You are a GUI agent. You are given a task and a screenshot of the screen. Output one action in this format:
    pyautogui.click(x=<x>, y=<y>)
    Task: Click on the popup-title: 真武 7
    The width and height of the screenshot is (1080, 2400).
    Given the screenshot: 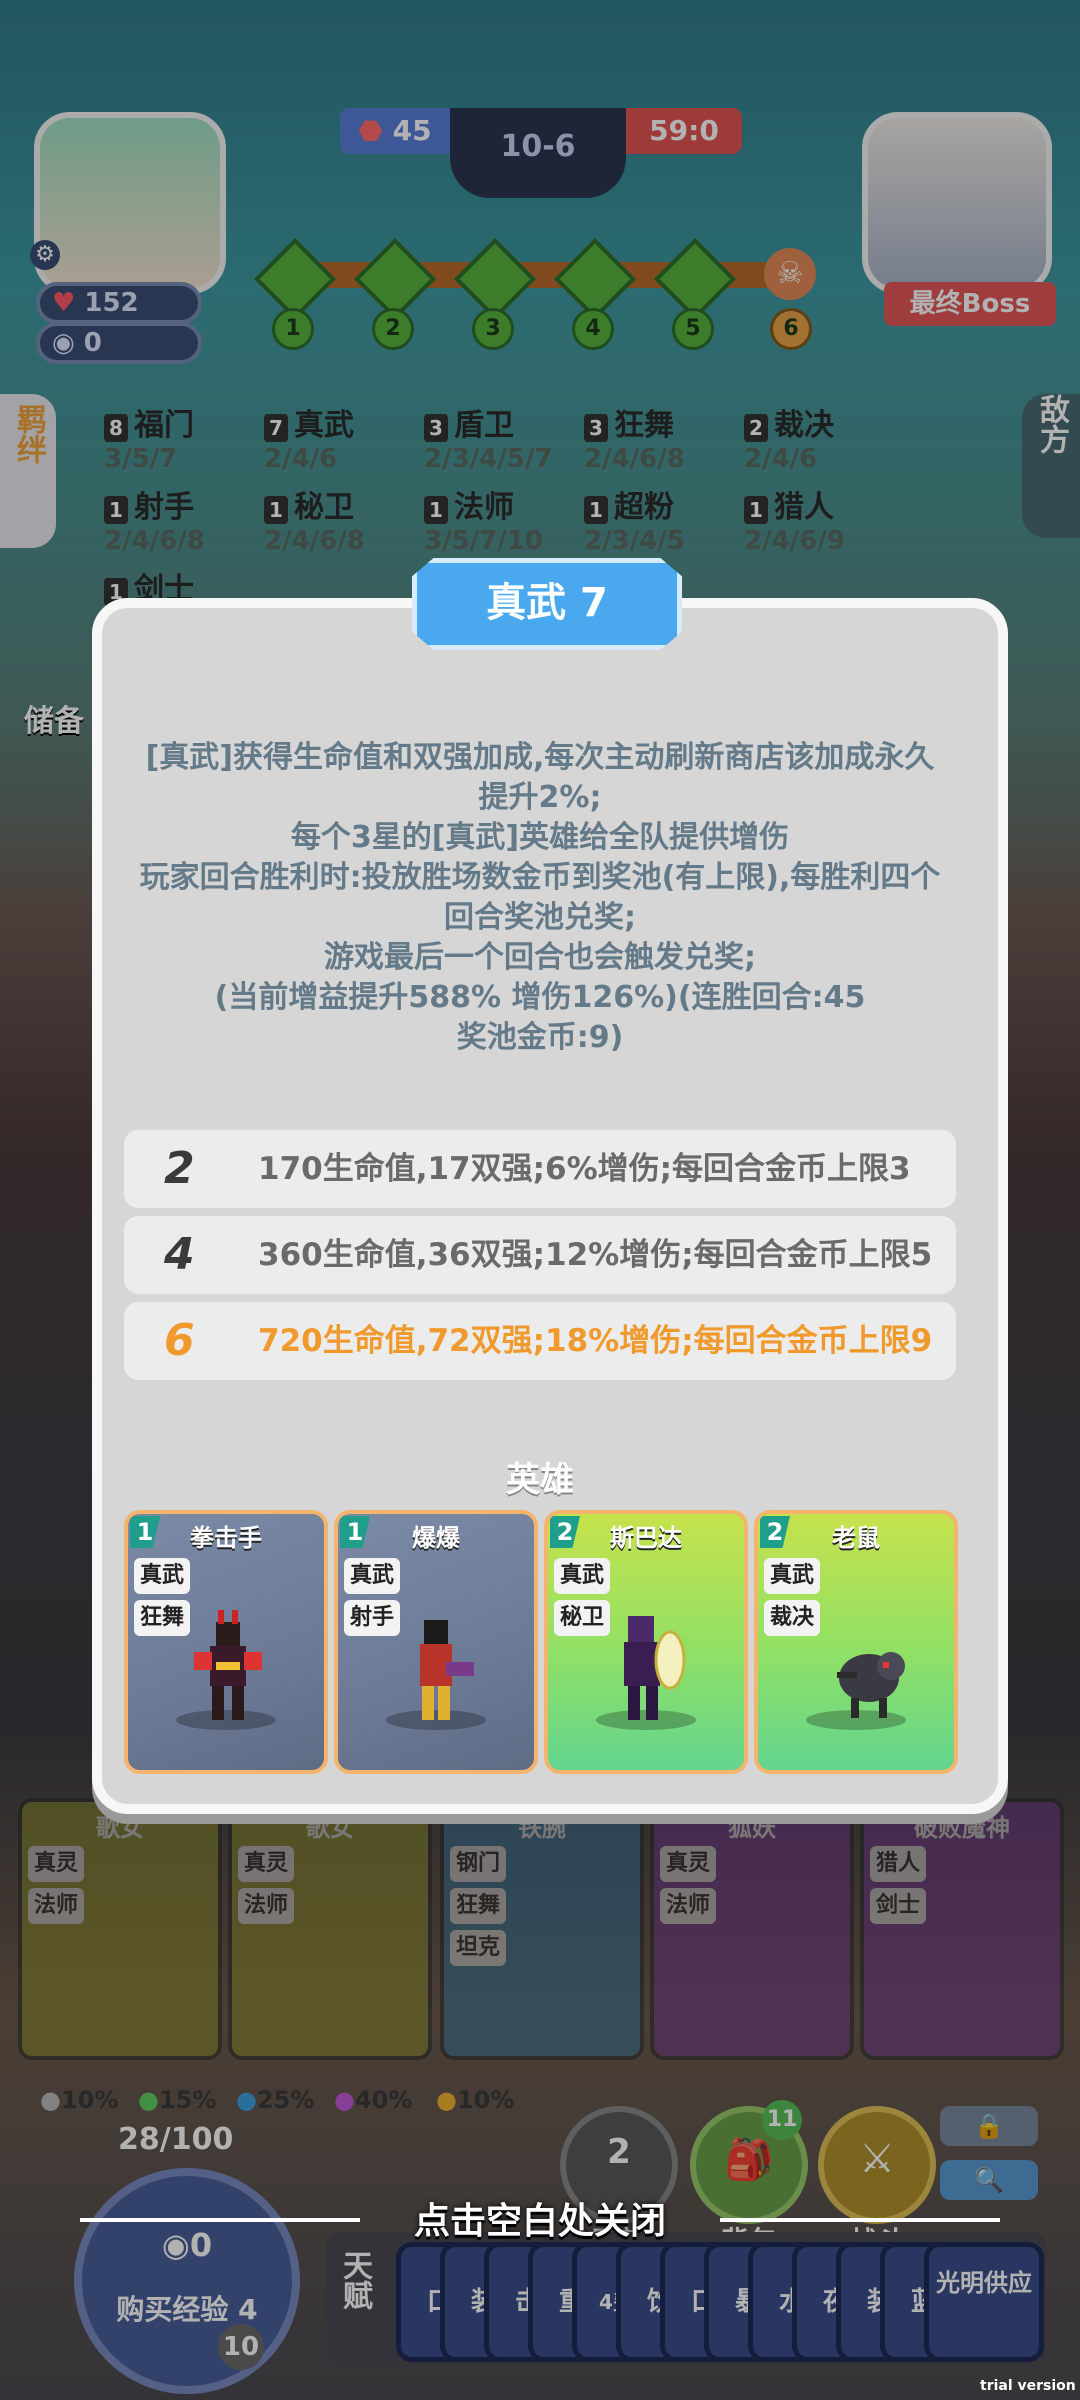 What is the action you would take?
    pyautogui.click(x=547, y=604)
    